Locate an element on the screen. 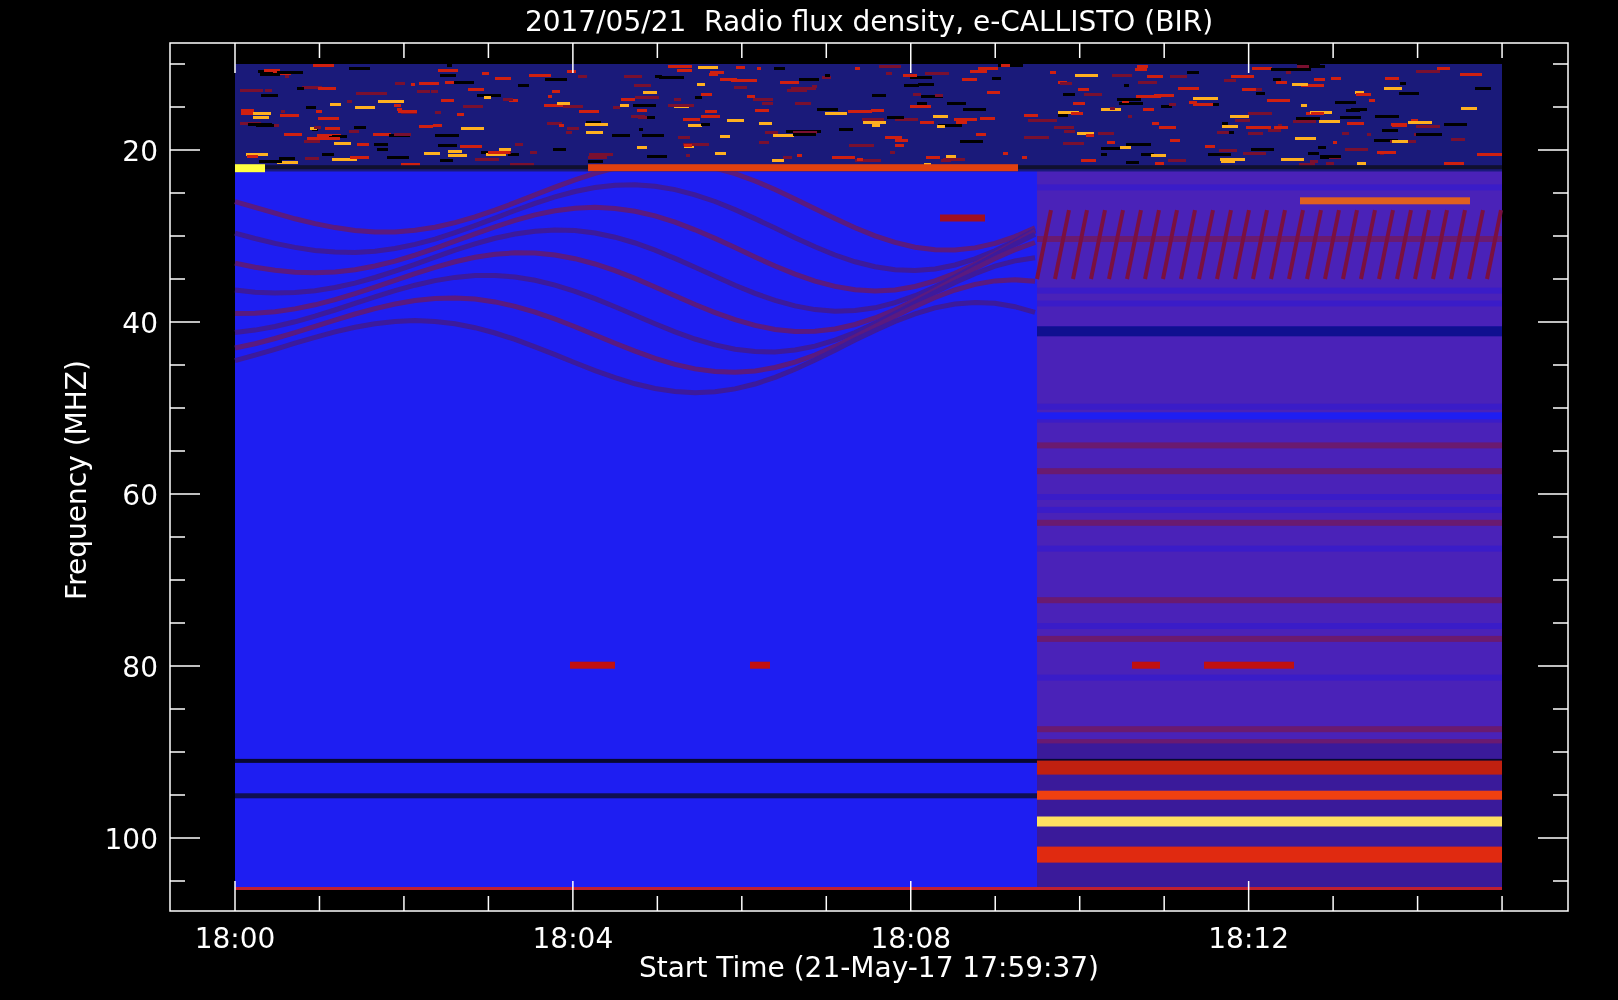 The width and height of the screenshot is (1618, 1000). y-tick-label: 60 is located at coordinates (140, 495).